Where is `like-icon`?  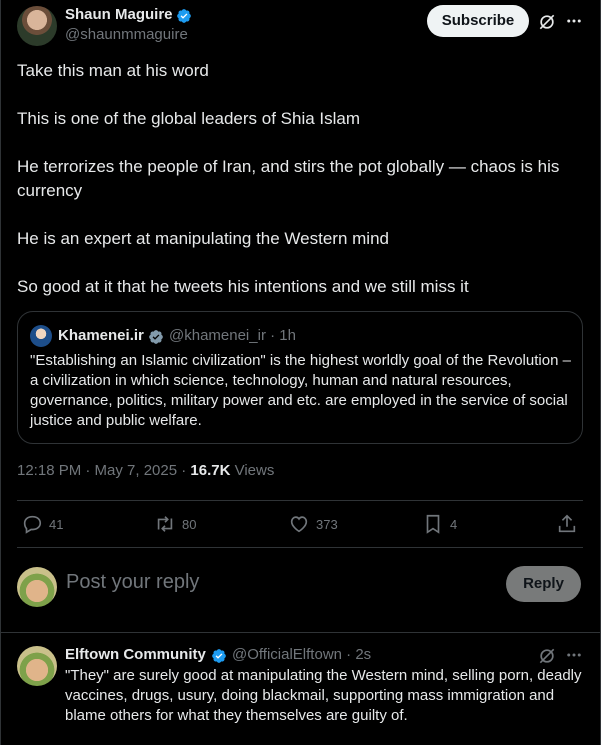 like-icon is located at coordinates (299, 524).